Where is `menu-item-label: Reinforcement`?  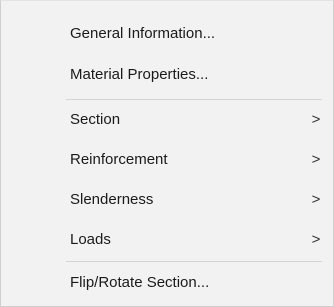 menu-item-label: Reinforcement is located at coordinates (119, 159).